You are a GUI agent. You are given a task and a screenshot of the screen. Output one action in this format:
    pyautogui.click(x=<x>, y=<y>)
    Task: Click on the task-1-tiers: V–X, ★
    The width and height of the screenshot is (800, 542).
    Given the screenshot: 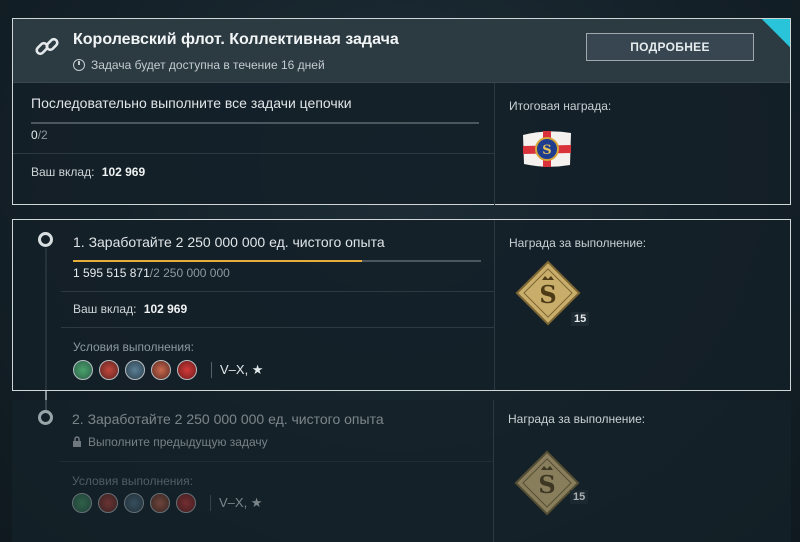 What is the action you would take?
    pyautogui.click(x=237, y=370)
    